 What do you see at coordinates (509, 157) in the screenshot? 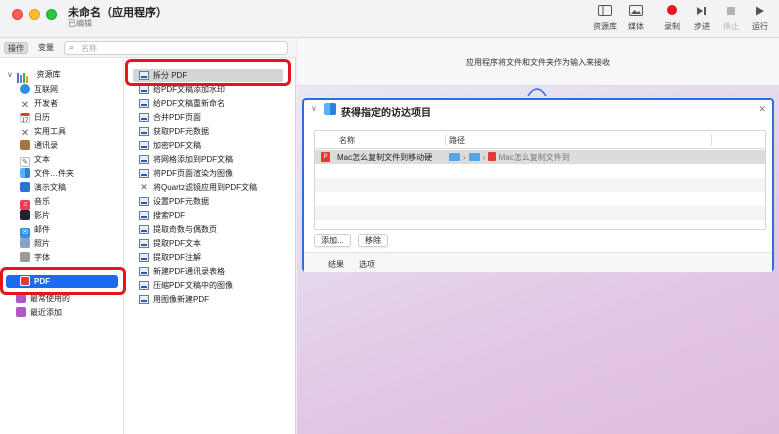
I see `path-control: › › Mac怎么复制文件到` at bounding box center [509, 157].